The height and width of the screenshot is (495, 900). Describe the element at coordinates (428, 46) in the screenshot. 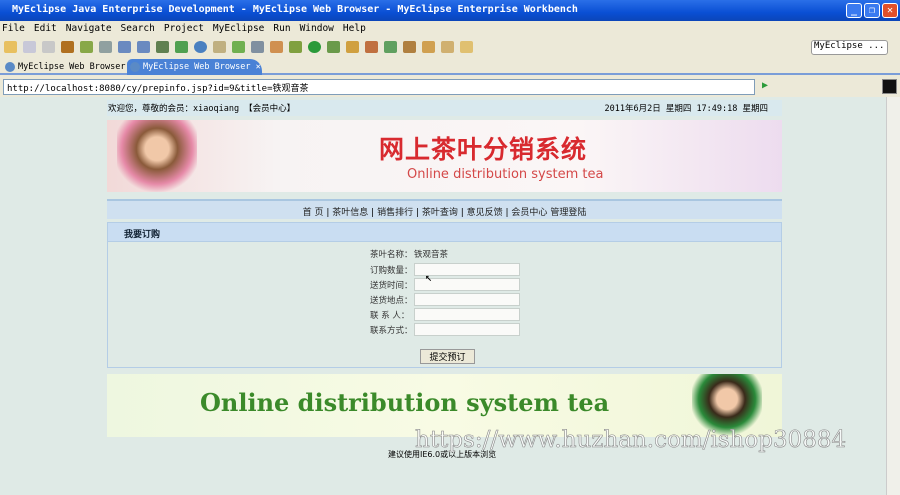

I see `folder-icon` at that location.